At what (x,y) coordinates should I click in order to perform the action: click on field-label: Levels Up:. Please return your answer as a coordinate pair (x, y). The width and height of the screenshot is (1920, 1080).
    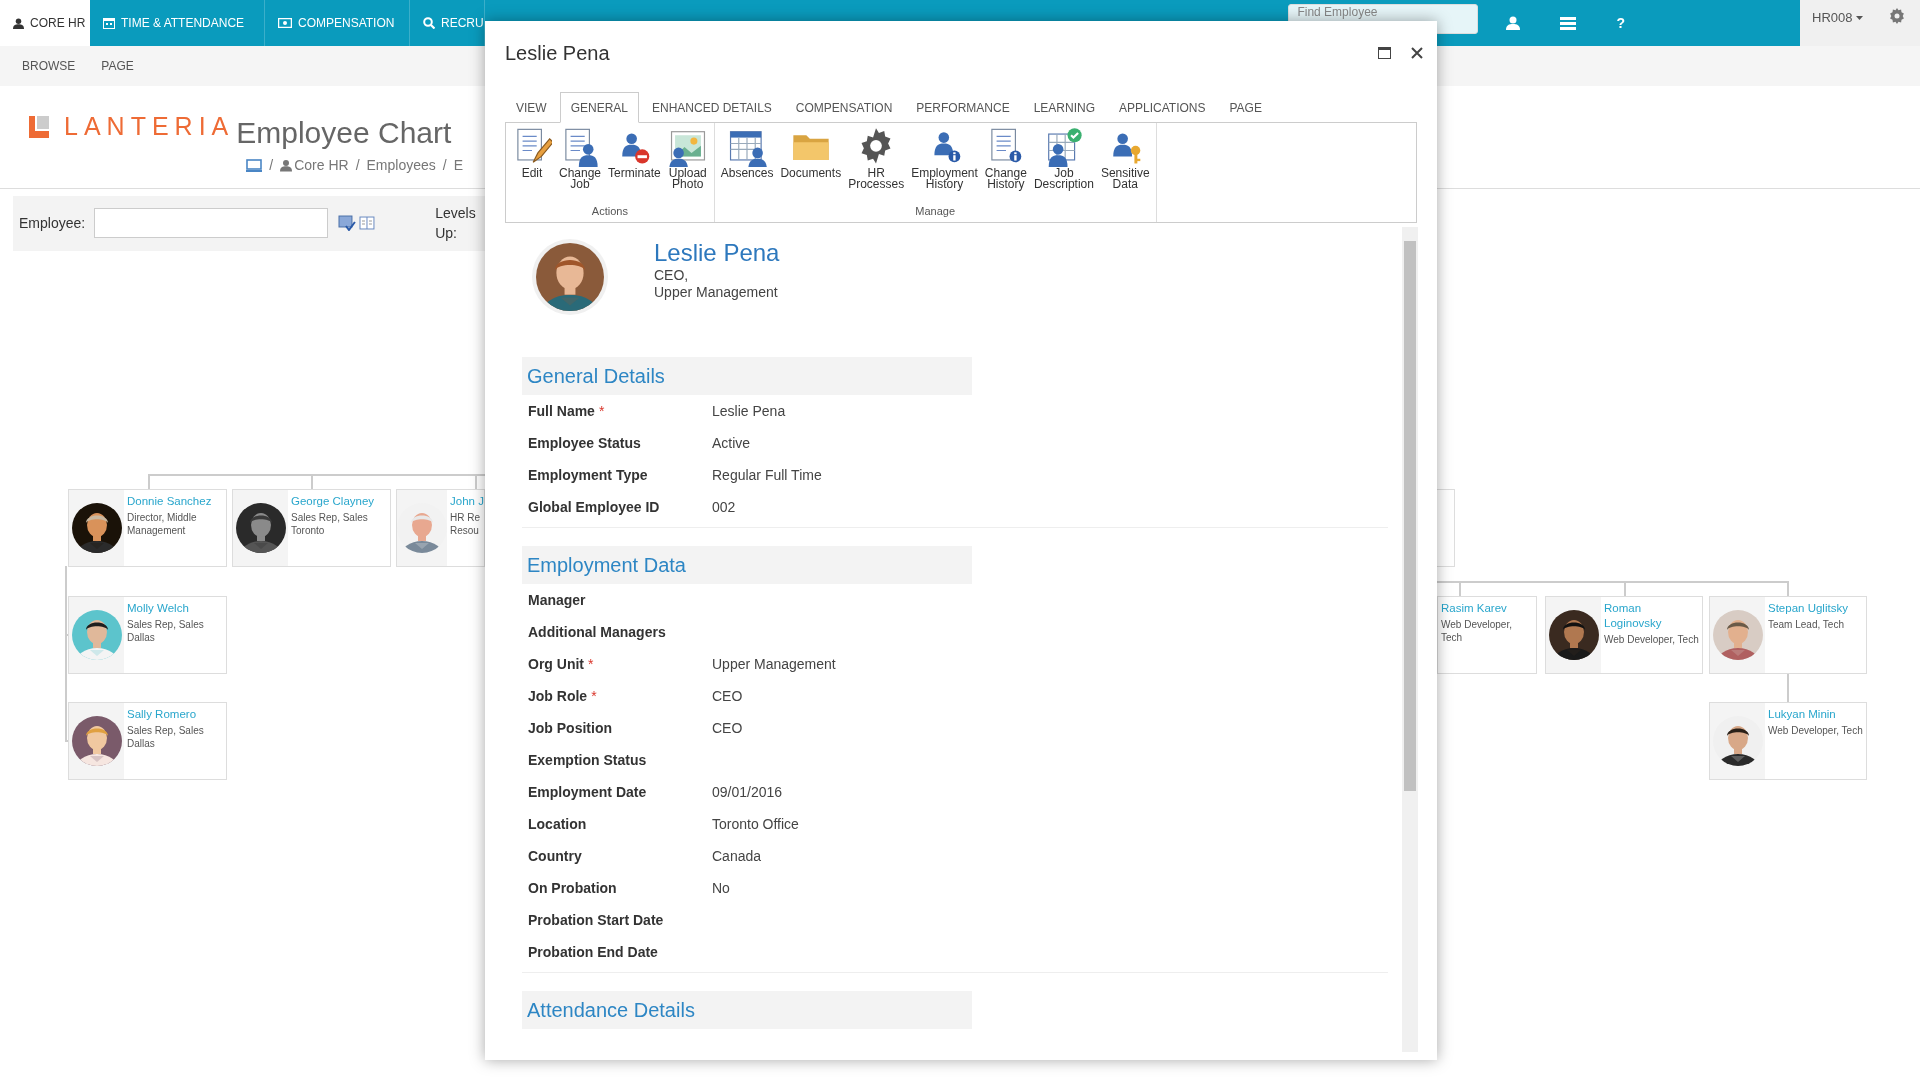
    Looking at the image, I should click on (456, 223).